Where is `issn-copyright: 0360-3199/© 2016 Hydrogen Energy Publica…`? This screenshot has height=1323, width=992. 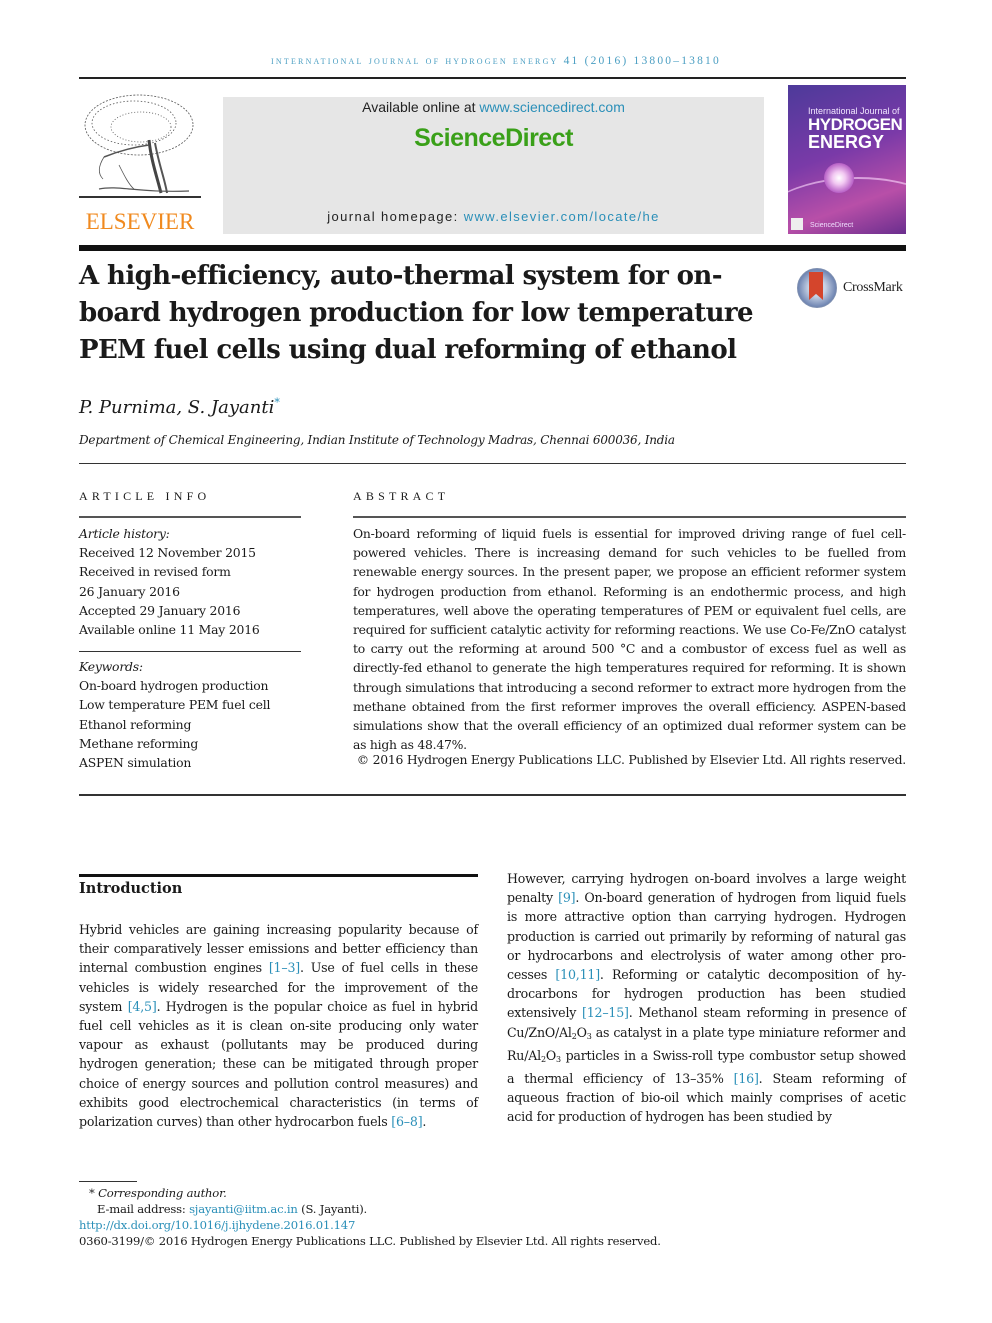
issn-copyright: 0360-3199/© 2016 Hydrogen Energy Publica… is located at coordinates (370, 1241).